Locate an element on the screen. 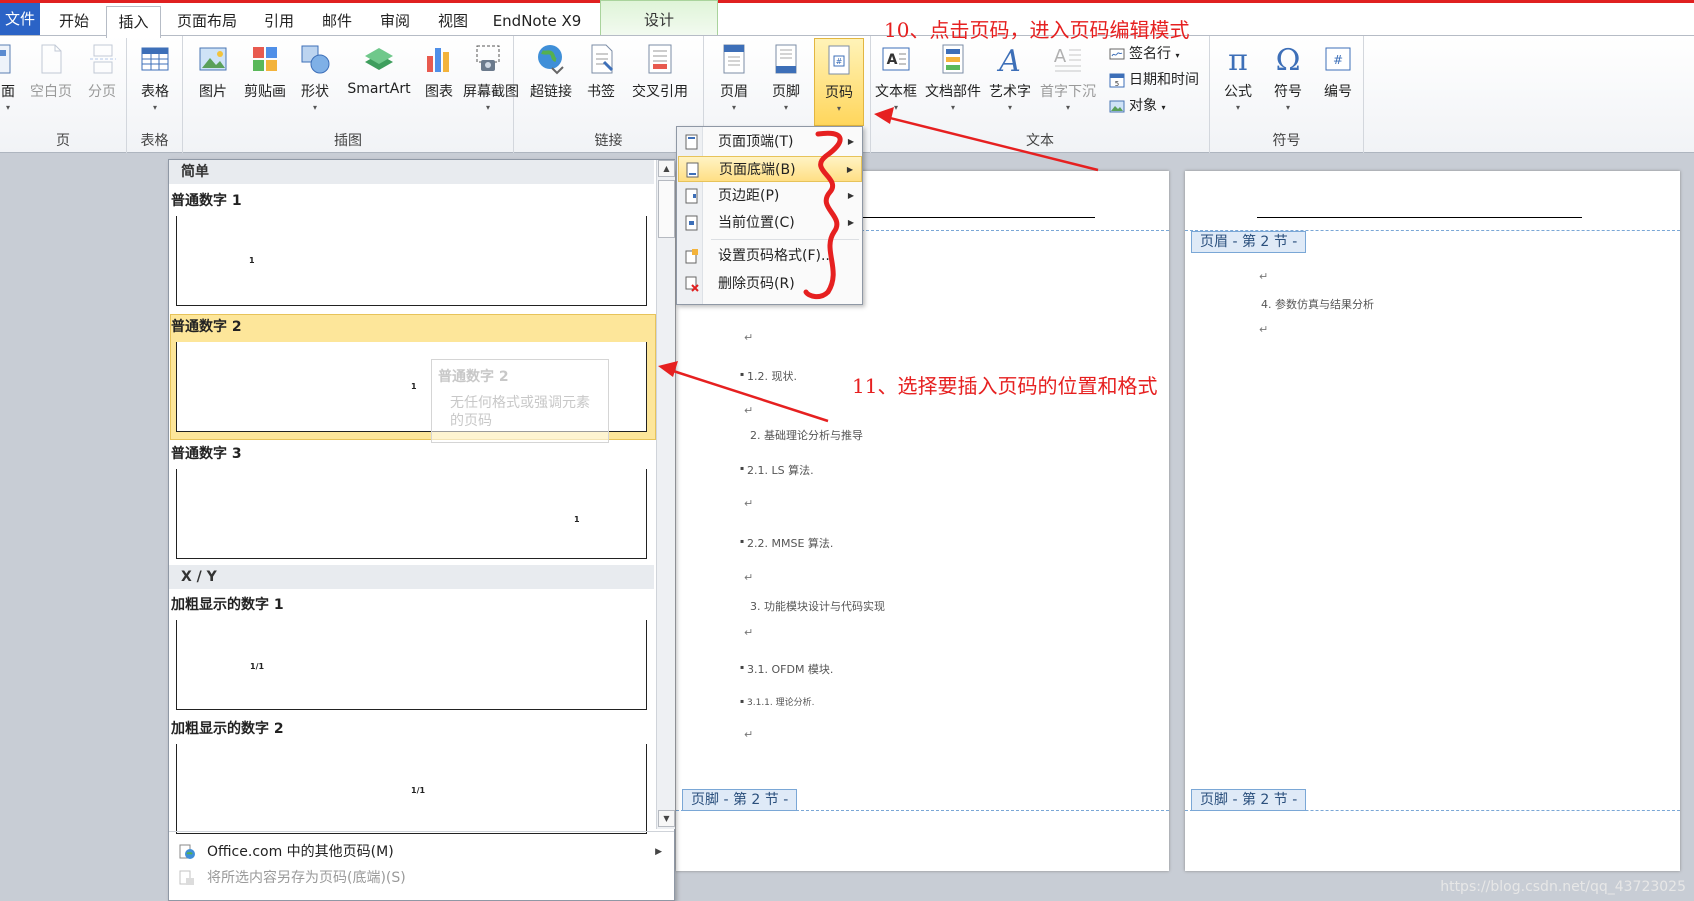 This screenshot has height=901, width=1694. menu-separator is located at coordinates (785, 239).